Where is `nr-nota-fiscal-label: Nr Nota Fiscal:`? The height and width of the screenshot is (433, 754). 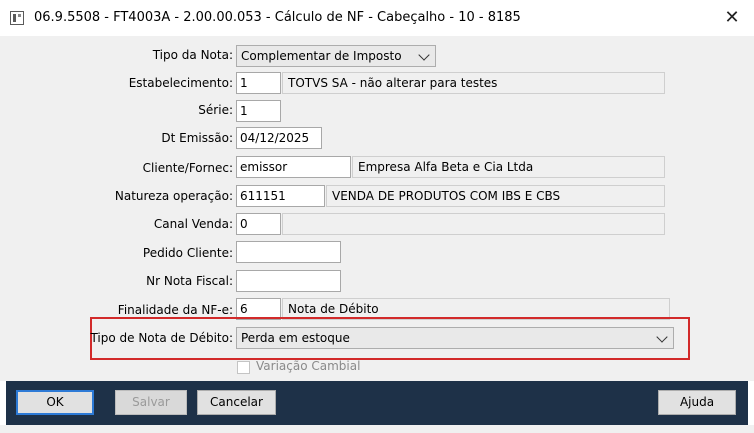
nr-nota-fiscal-label: Nr Nota Fiscal: is located at coordinates (189, 281).